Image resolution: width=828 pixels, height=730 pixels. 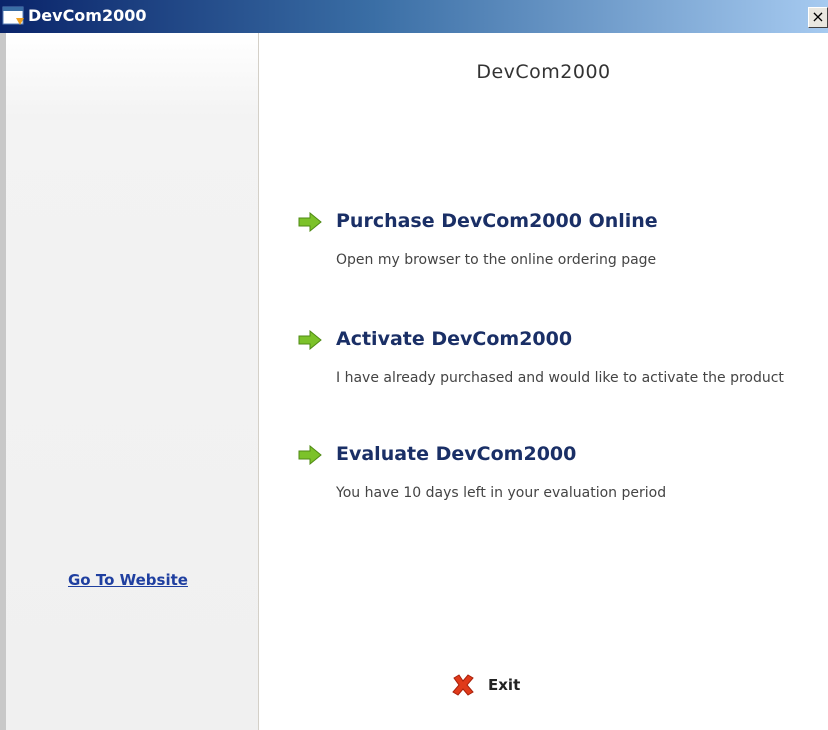 I want to click on go-to-website-link: Go To Website, so click(x=128, y=580).